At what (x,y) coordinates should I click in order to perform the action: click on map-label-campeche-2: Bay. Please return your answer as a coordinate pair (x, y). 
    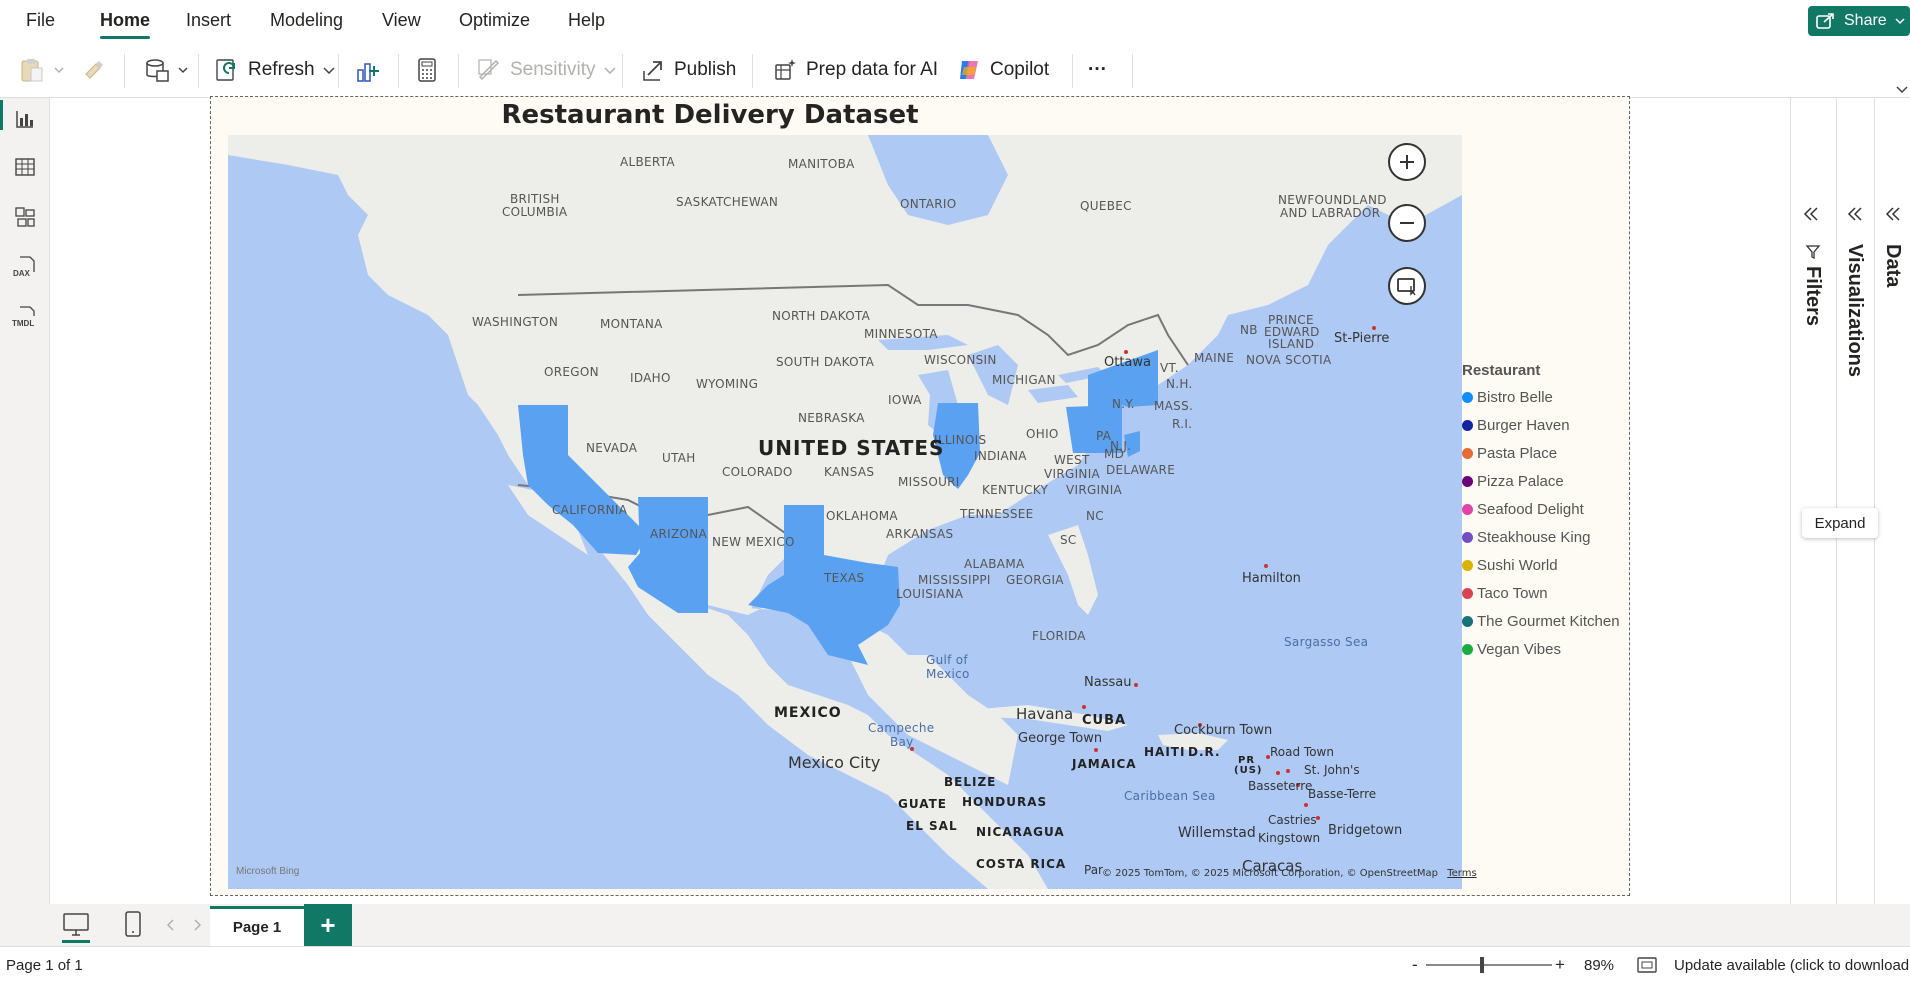
    Looking at the image, I should click on (902, 742).